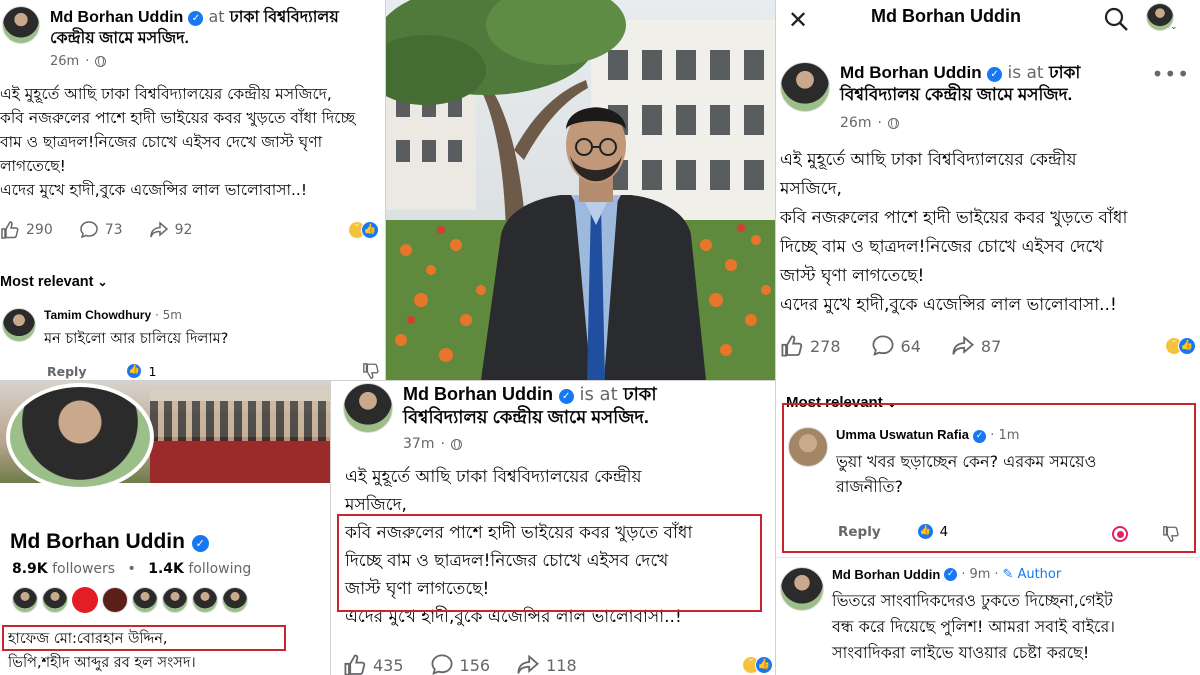 This screenshot has height=675, width=1200. I want to click on comment-line: বন্ধ করে দিয়েছে পুলিশ! আমরা সবাই বাইরে।, so click(973, 626).